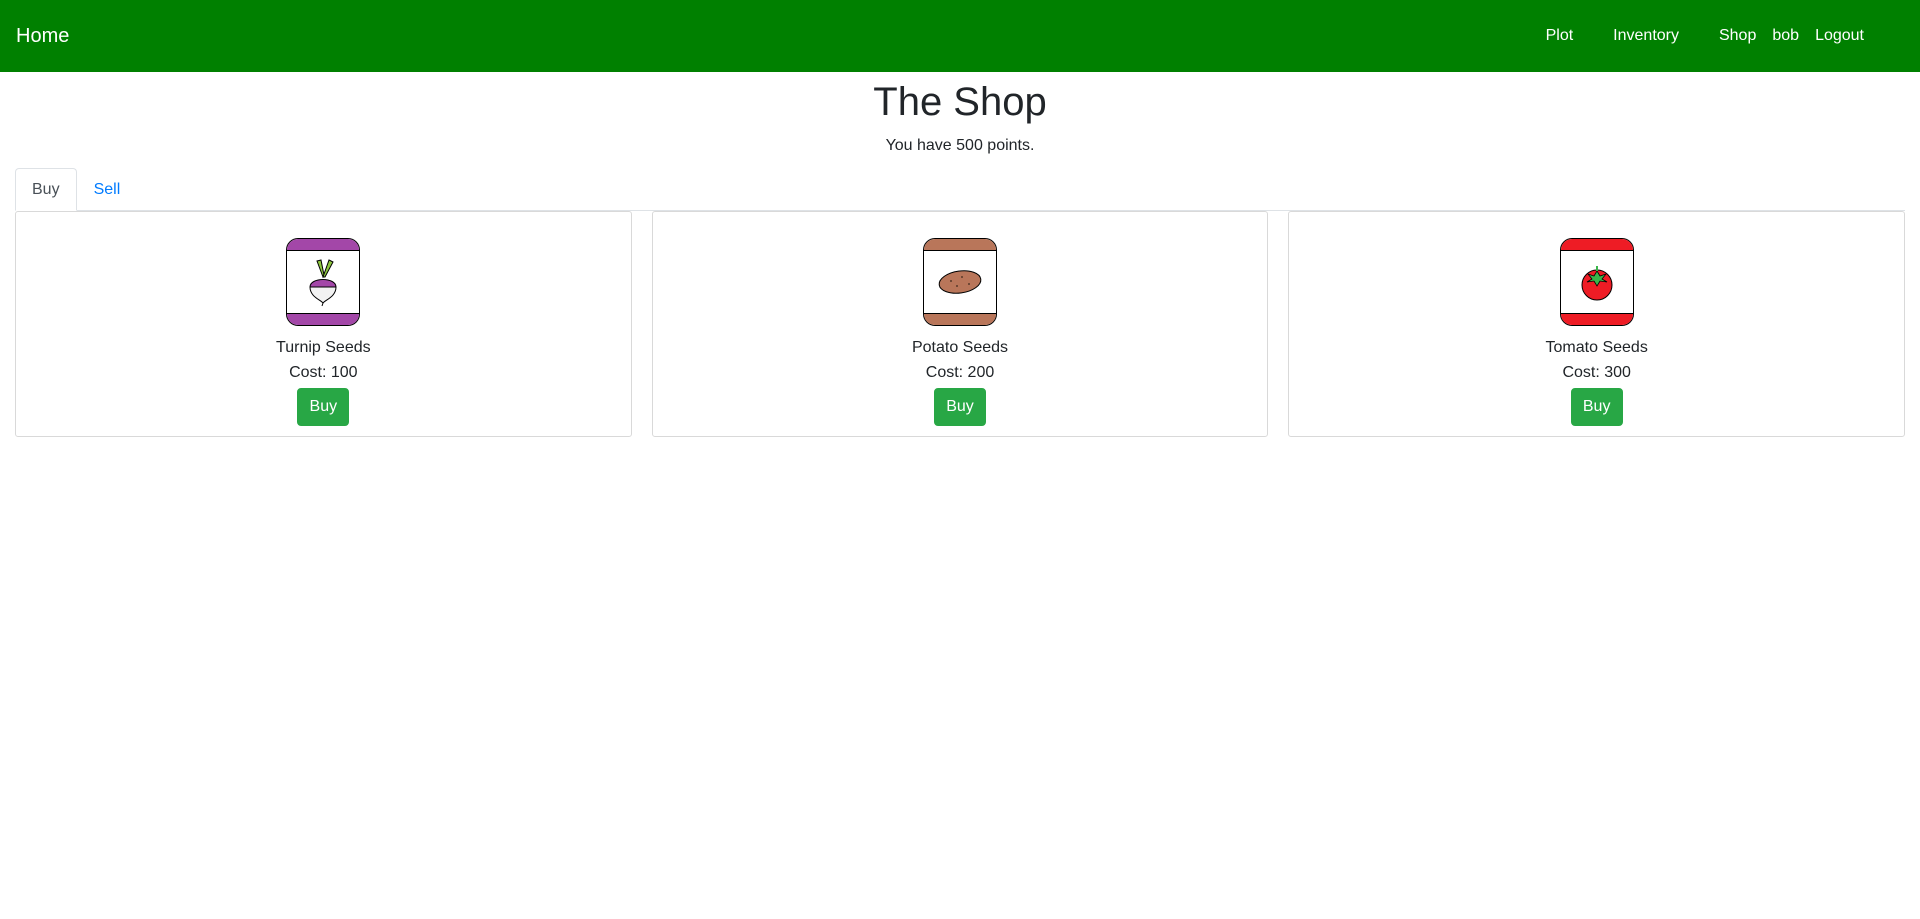 The height and width of the screenshot is (919, 1920). What do you see at coordinates (960, 102) in the screenshot?
I see `page-title: The Shop` at bounding box center [960, 102].